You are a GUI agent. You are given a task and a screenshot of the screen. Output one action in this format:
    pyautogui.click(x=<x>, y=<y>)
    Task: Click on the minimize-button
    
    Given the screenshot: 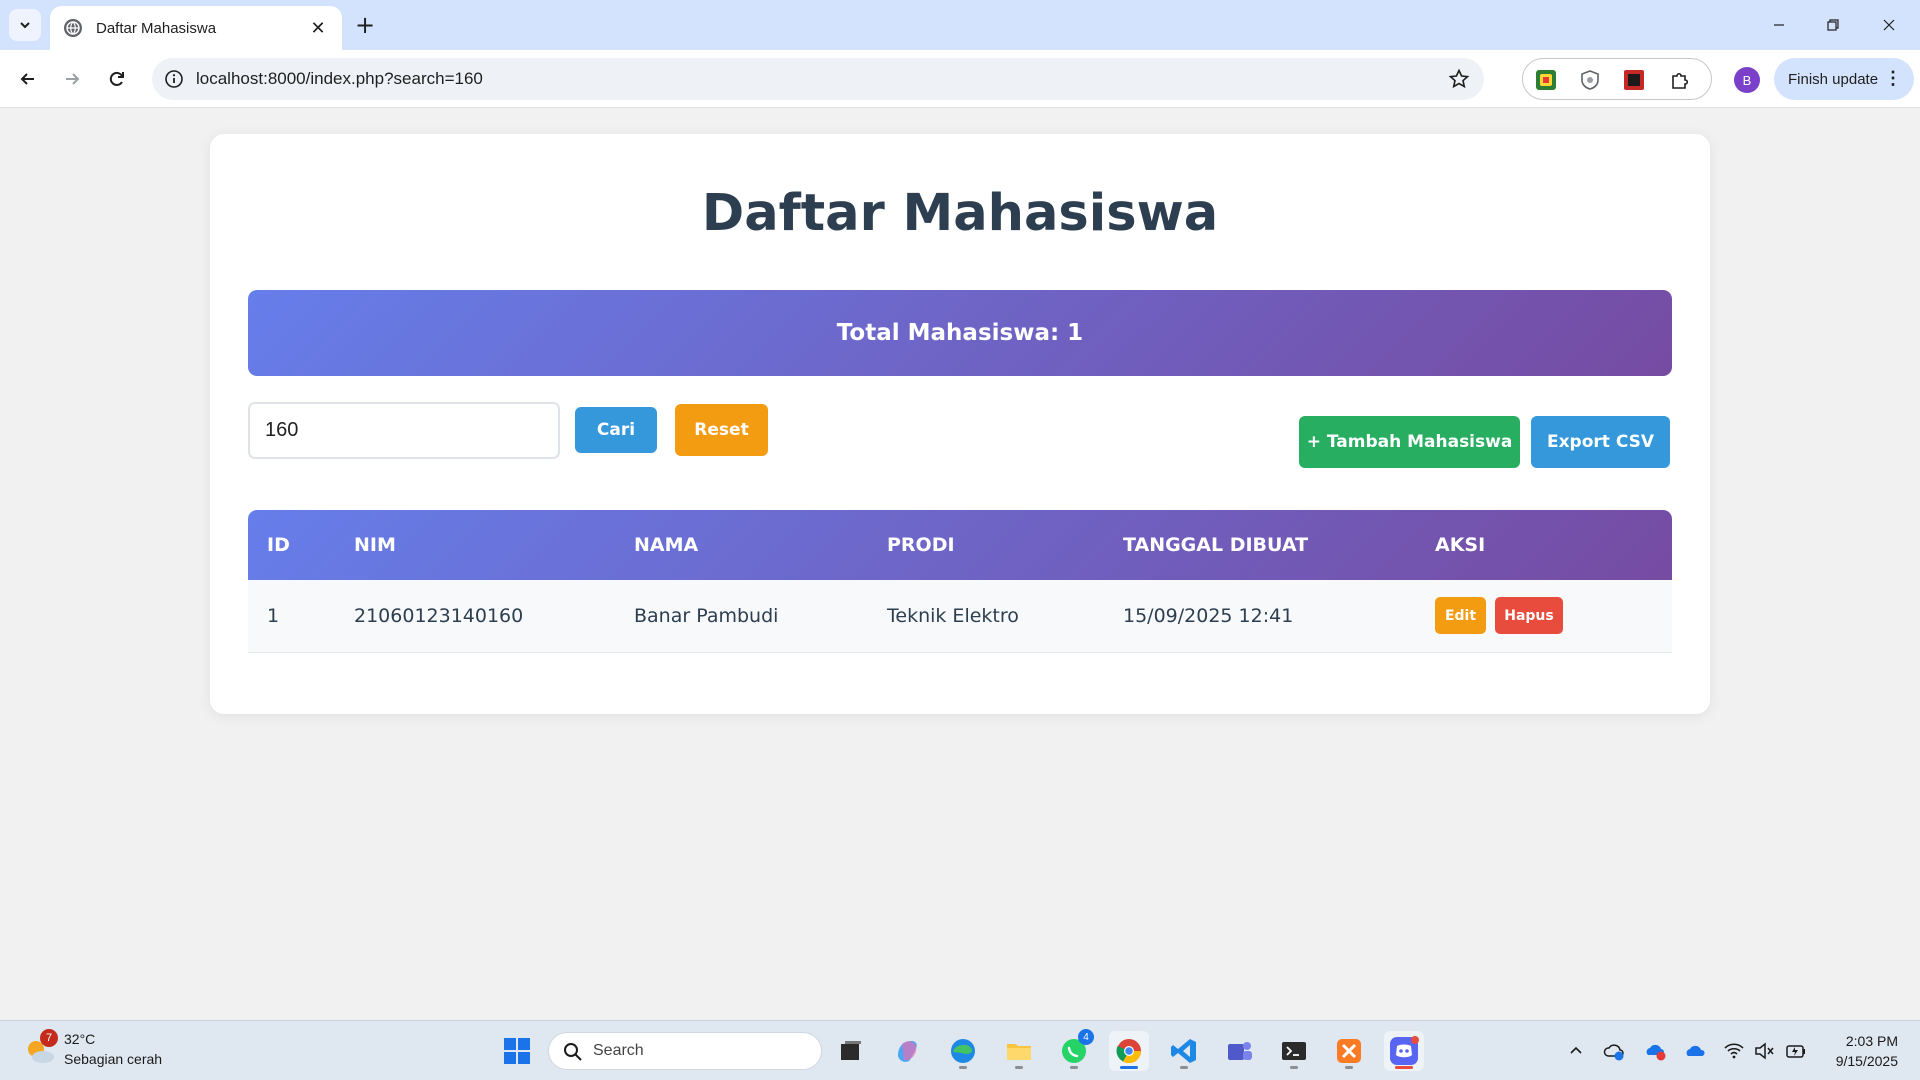 What is the action you would take?
    pyautogui.click(x=1779, y=25)
    